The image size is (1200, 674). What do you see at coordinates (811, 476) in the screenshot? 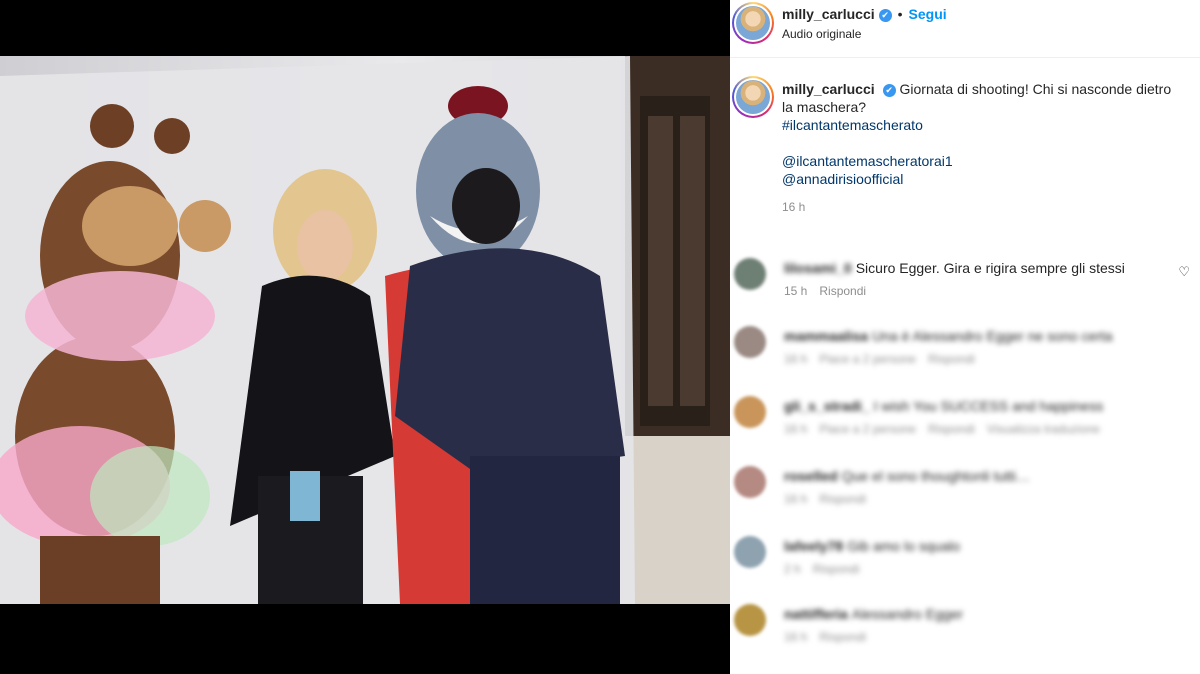
I see `comment-username: roselled` at bounding box center [811, 476].